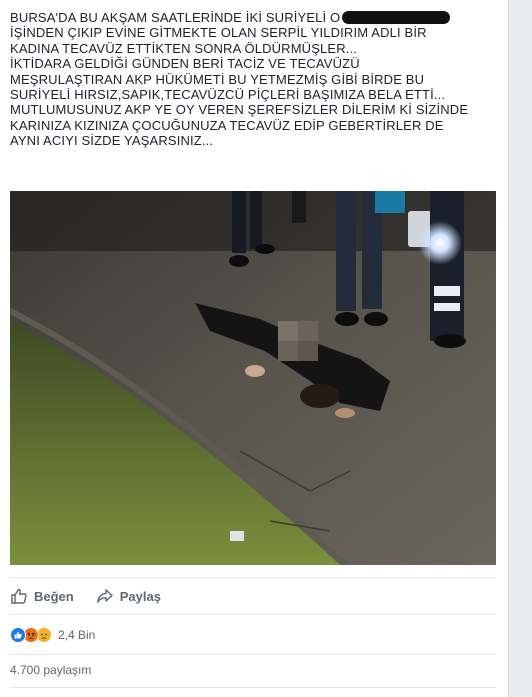  I want to click on like-icon, so click(18, 635).